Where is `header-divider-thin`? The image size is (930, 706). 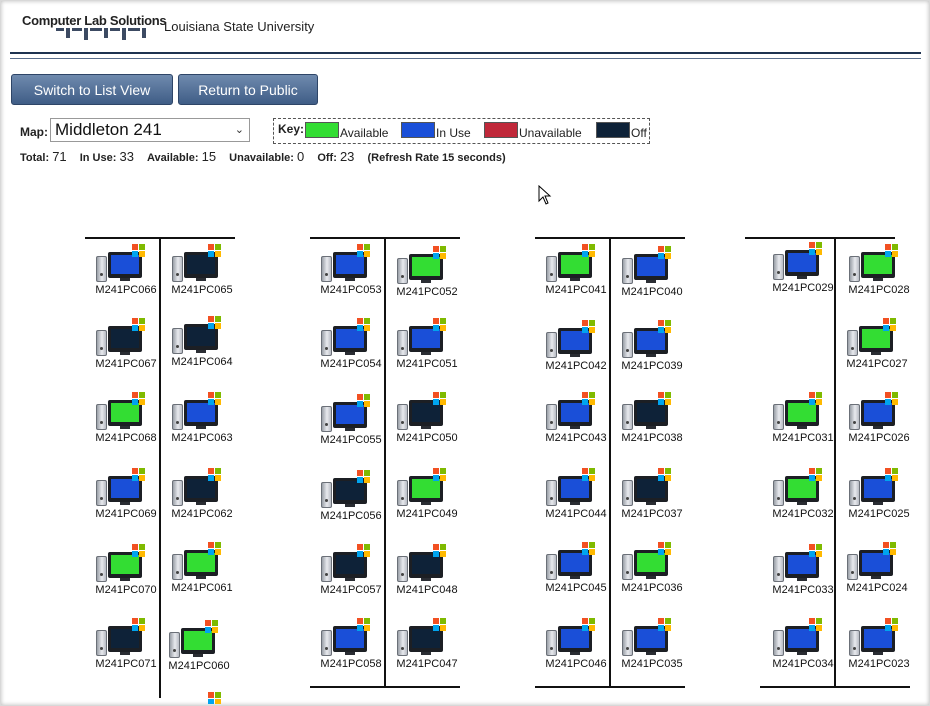 header-divider-thin is located at coordinates (465, 58).